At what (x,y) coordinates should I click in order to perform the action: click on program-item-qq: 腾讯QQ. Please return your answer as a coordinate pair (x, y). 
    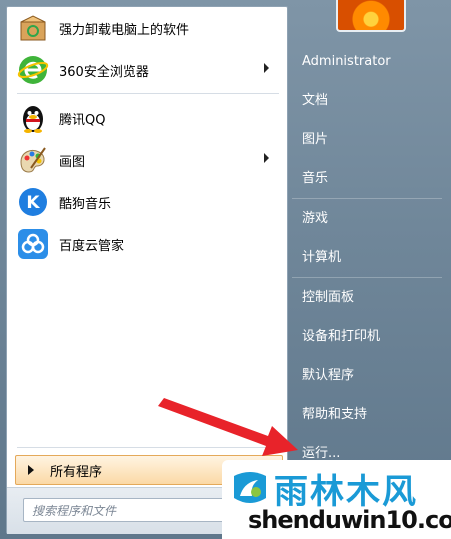
    Looking at the image, I should click on (146, 118).